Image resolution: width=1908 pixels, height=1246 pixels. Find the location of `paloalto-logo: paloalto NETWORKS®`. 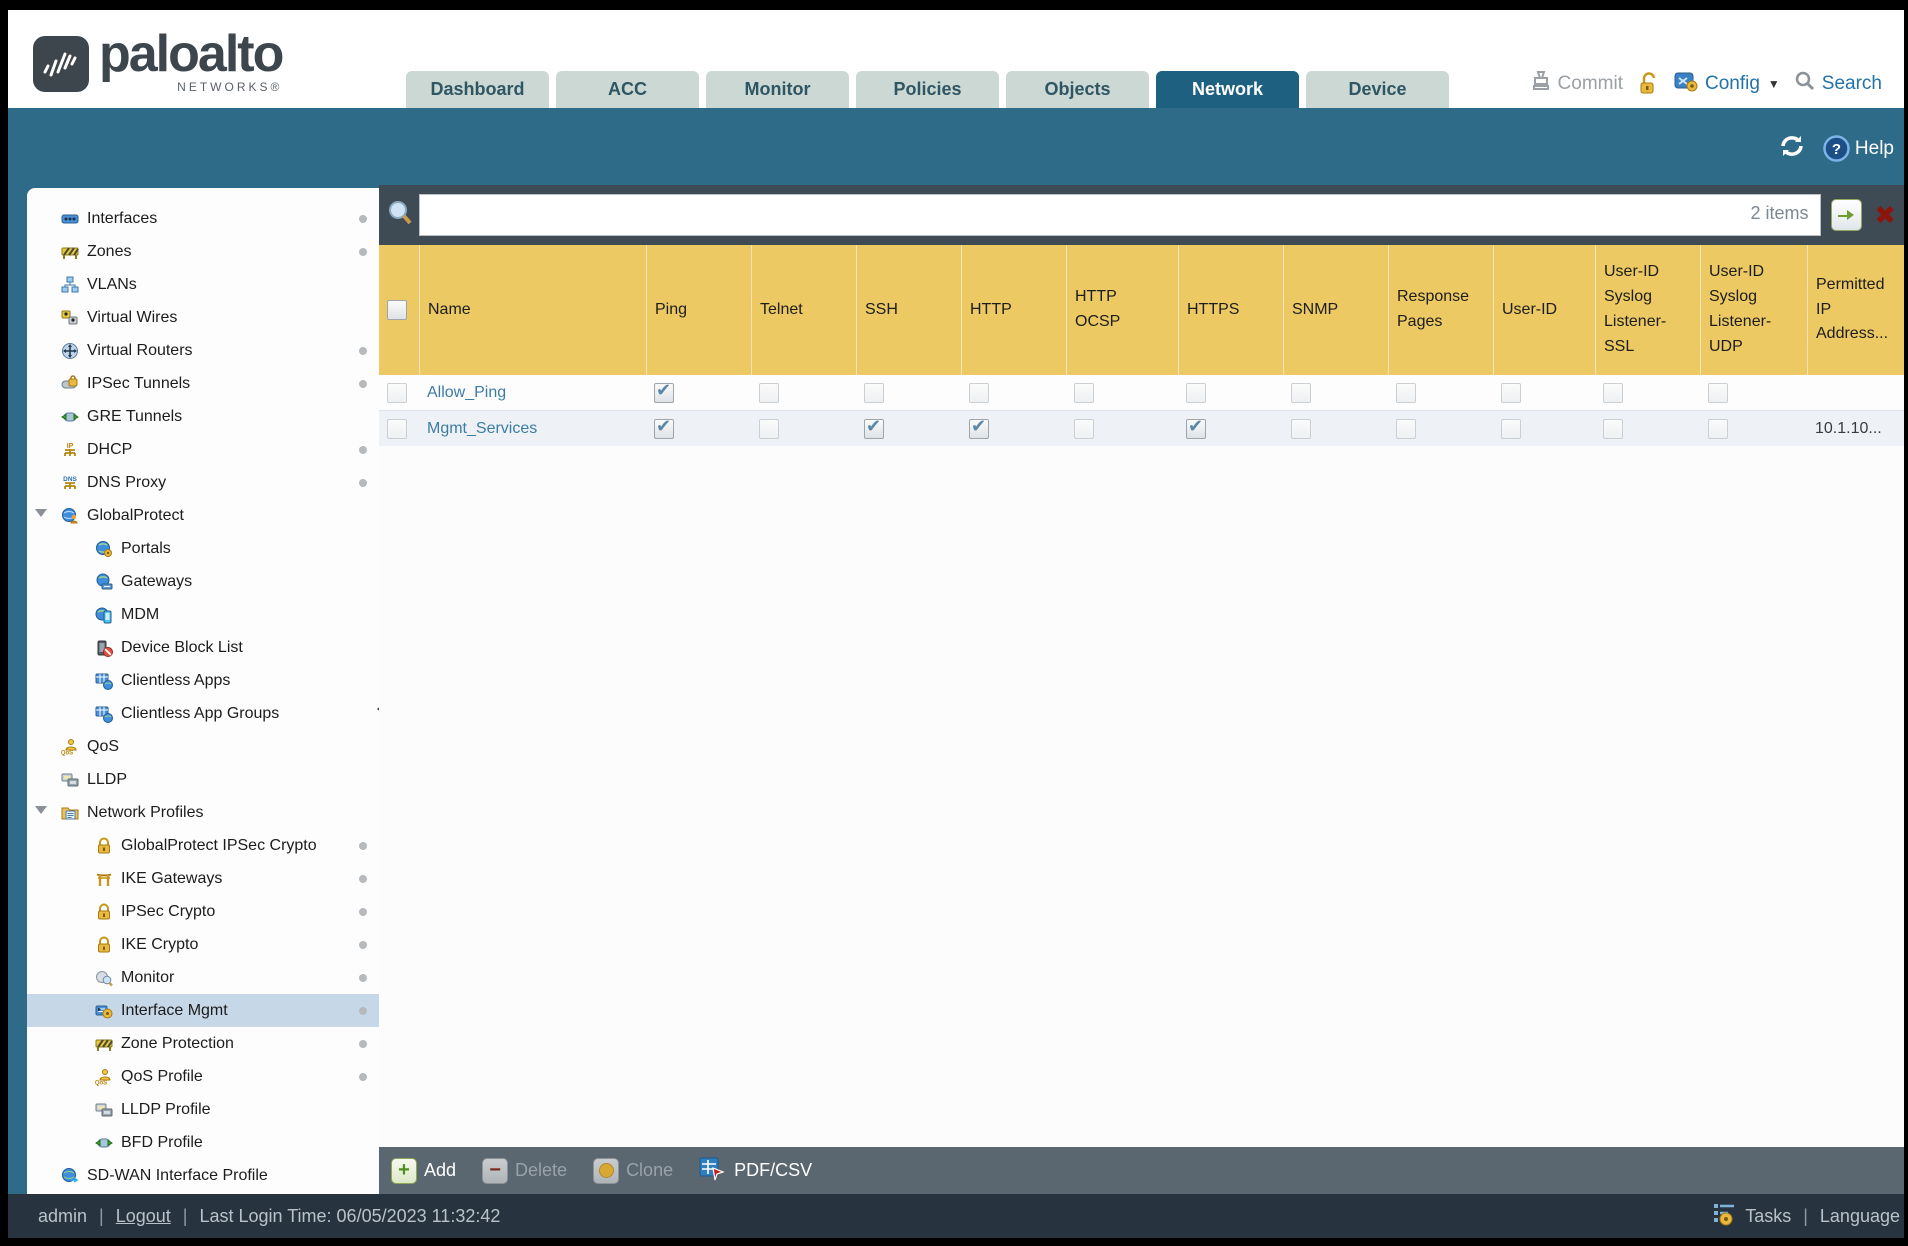

paloalto-logo: paloalto NETWORKS® is located at coordinates (158, 58).